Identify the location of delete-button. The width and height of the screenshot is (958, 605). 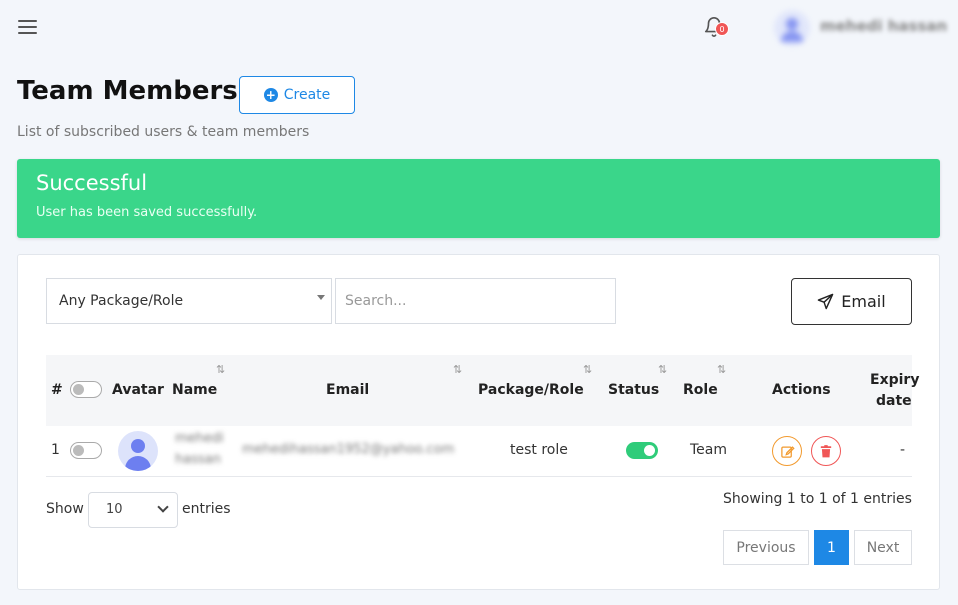
(826, 451).